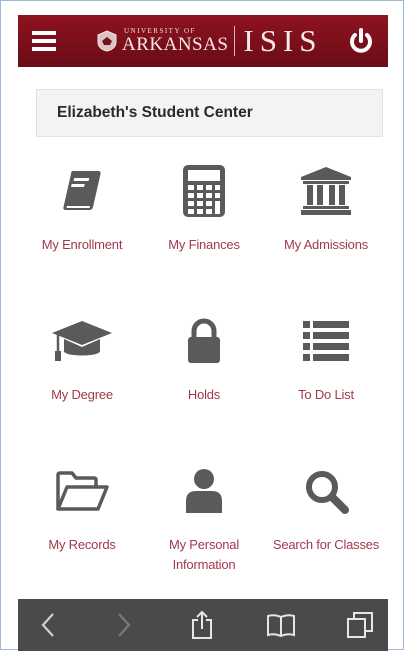 This screenshot has height=651, width=404. I want to click on page-title-box: Elizabeth's Student Center, so click(209, 113).